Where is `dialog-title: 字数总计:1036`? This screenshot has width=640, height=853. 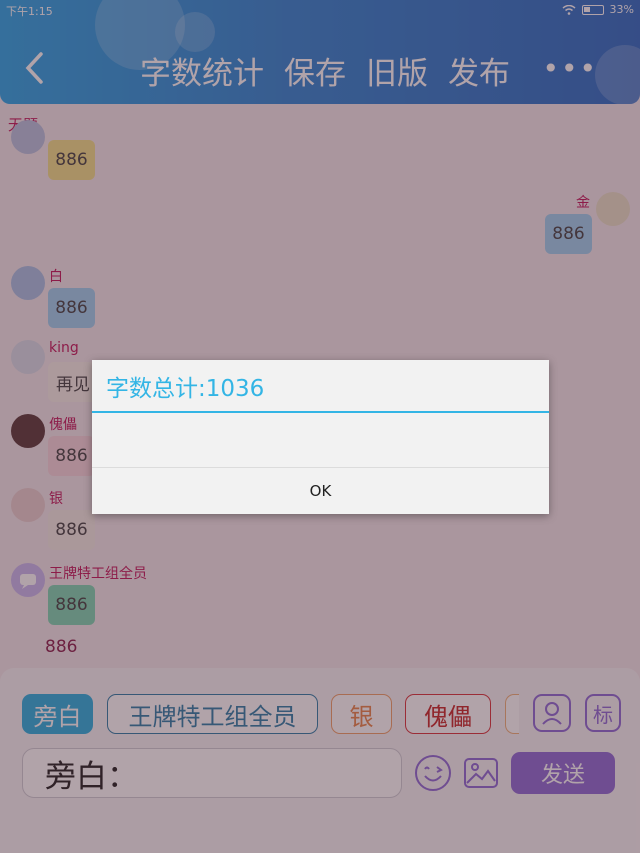 dialog-title: 字数总计:1036 is located at coordinates (320, 386).